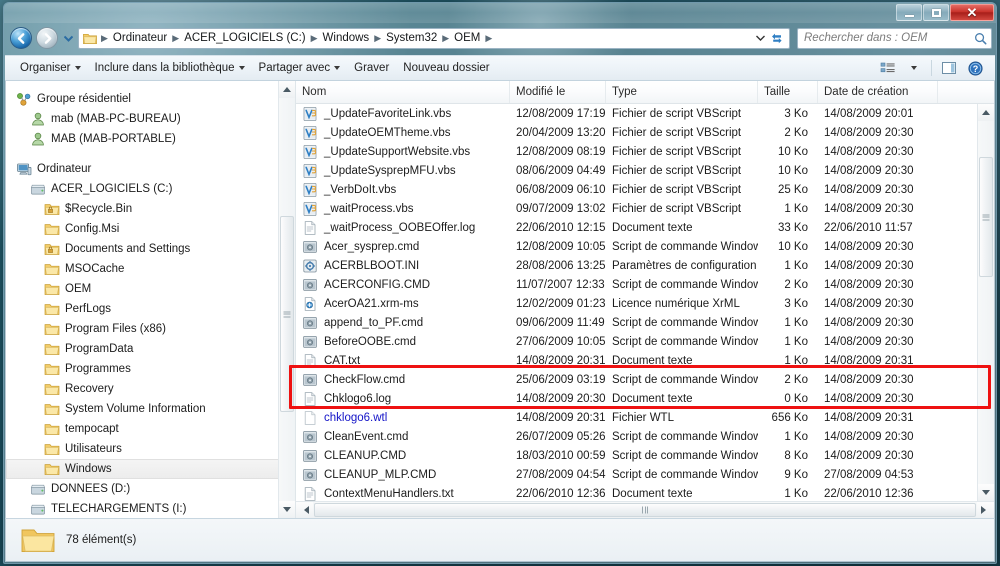 The height and width of the screenshot is (566, 1000). Describe the element at coordinates (411, 38) in the screenshot. I see `breadcrumb-item-3: System32` at that location.